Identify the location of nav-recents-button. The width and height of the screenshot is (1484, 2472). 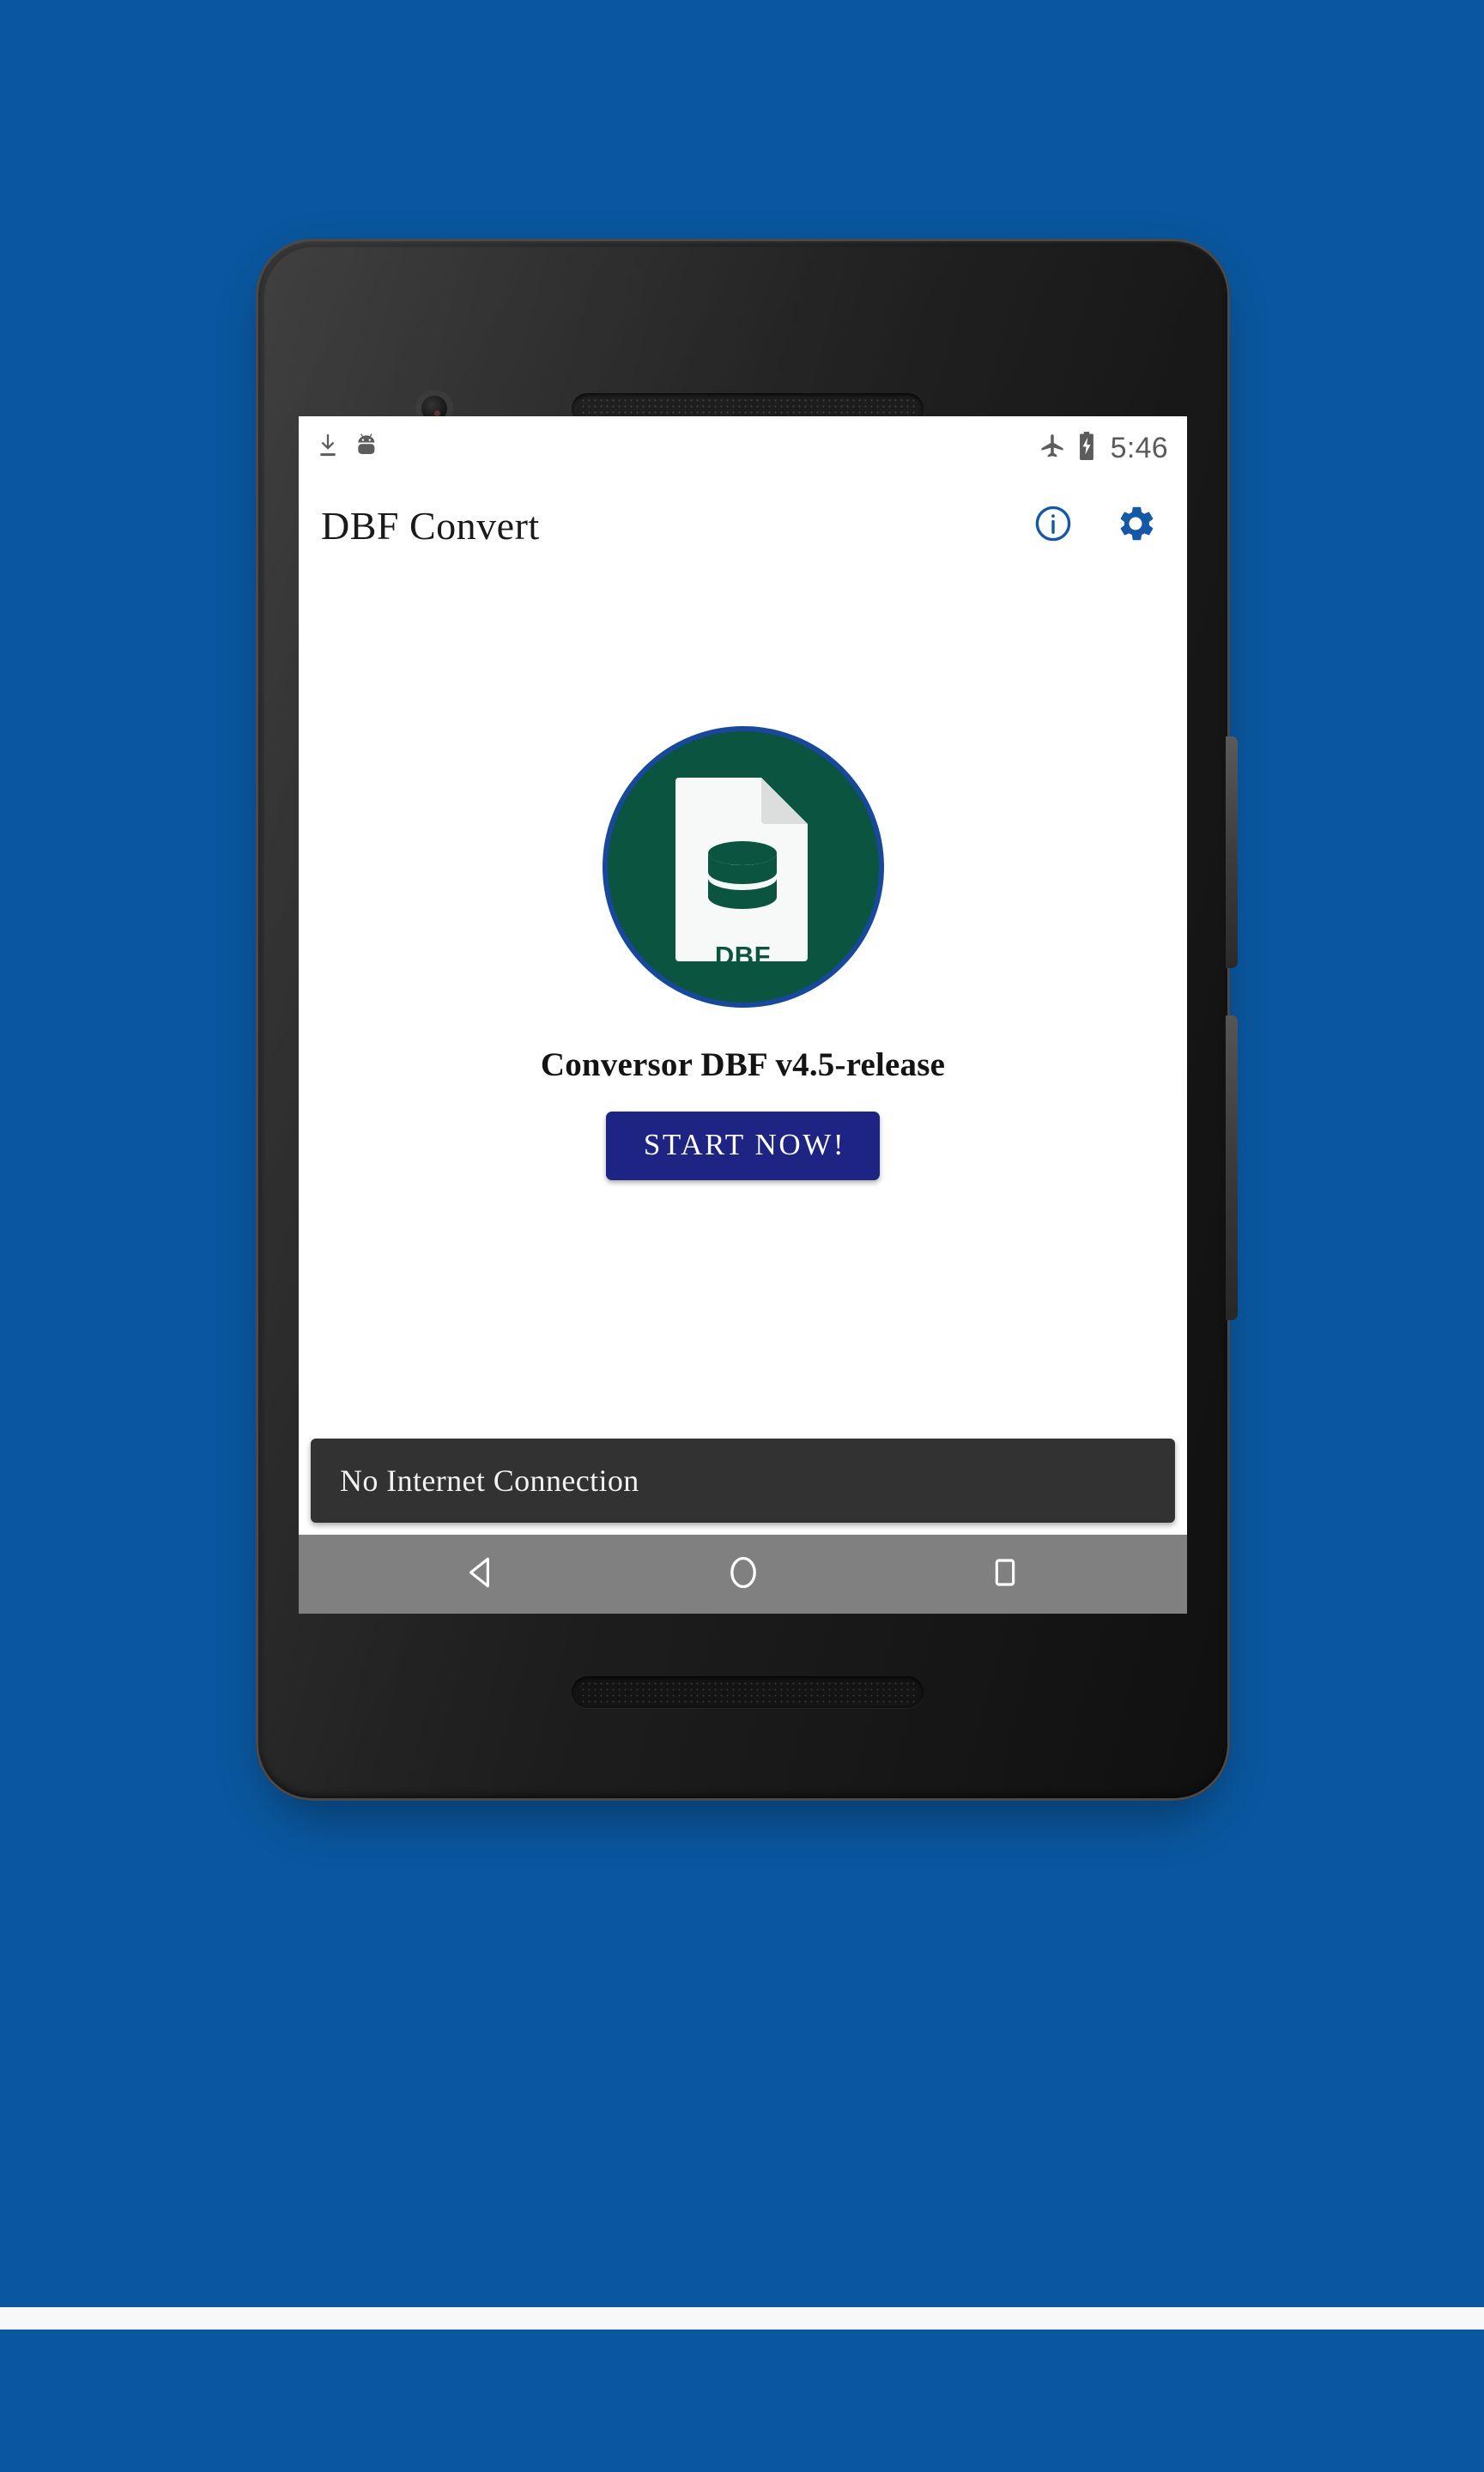
(1005, 1574).